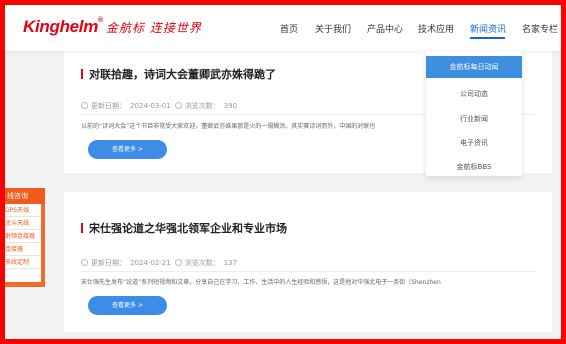 The width and height of the screenshot is (566, 344). What do you see at coordinates (150, 106) in the screenshot?
I see `date-value: 2024-03-01` at bounding box center [150, 106].